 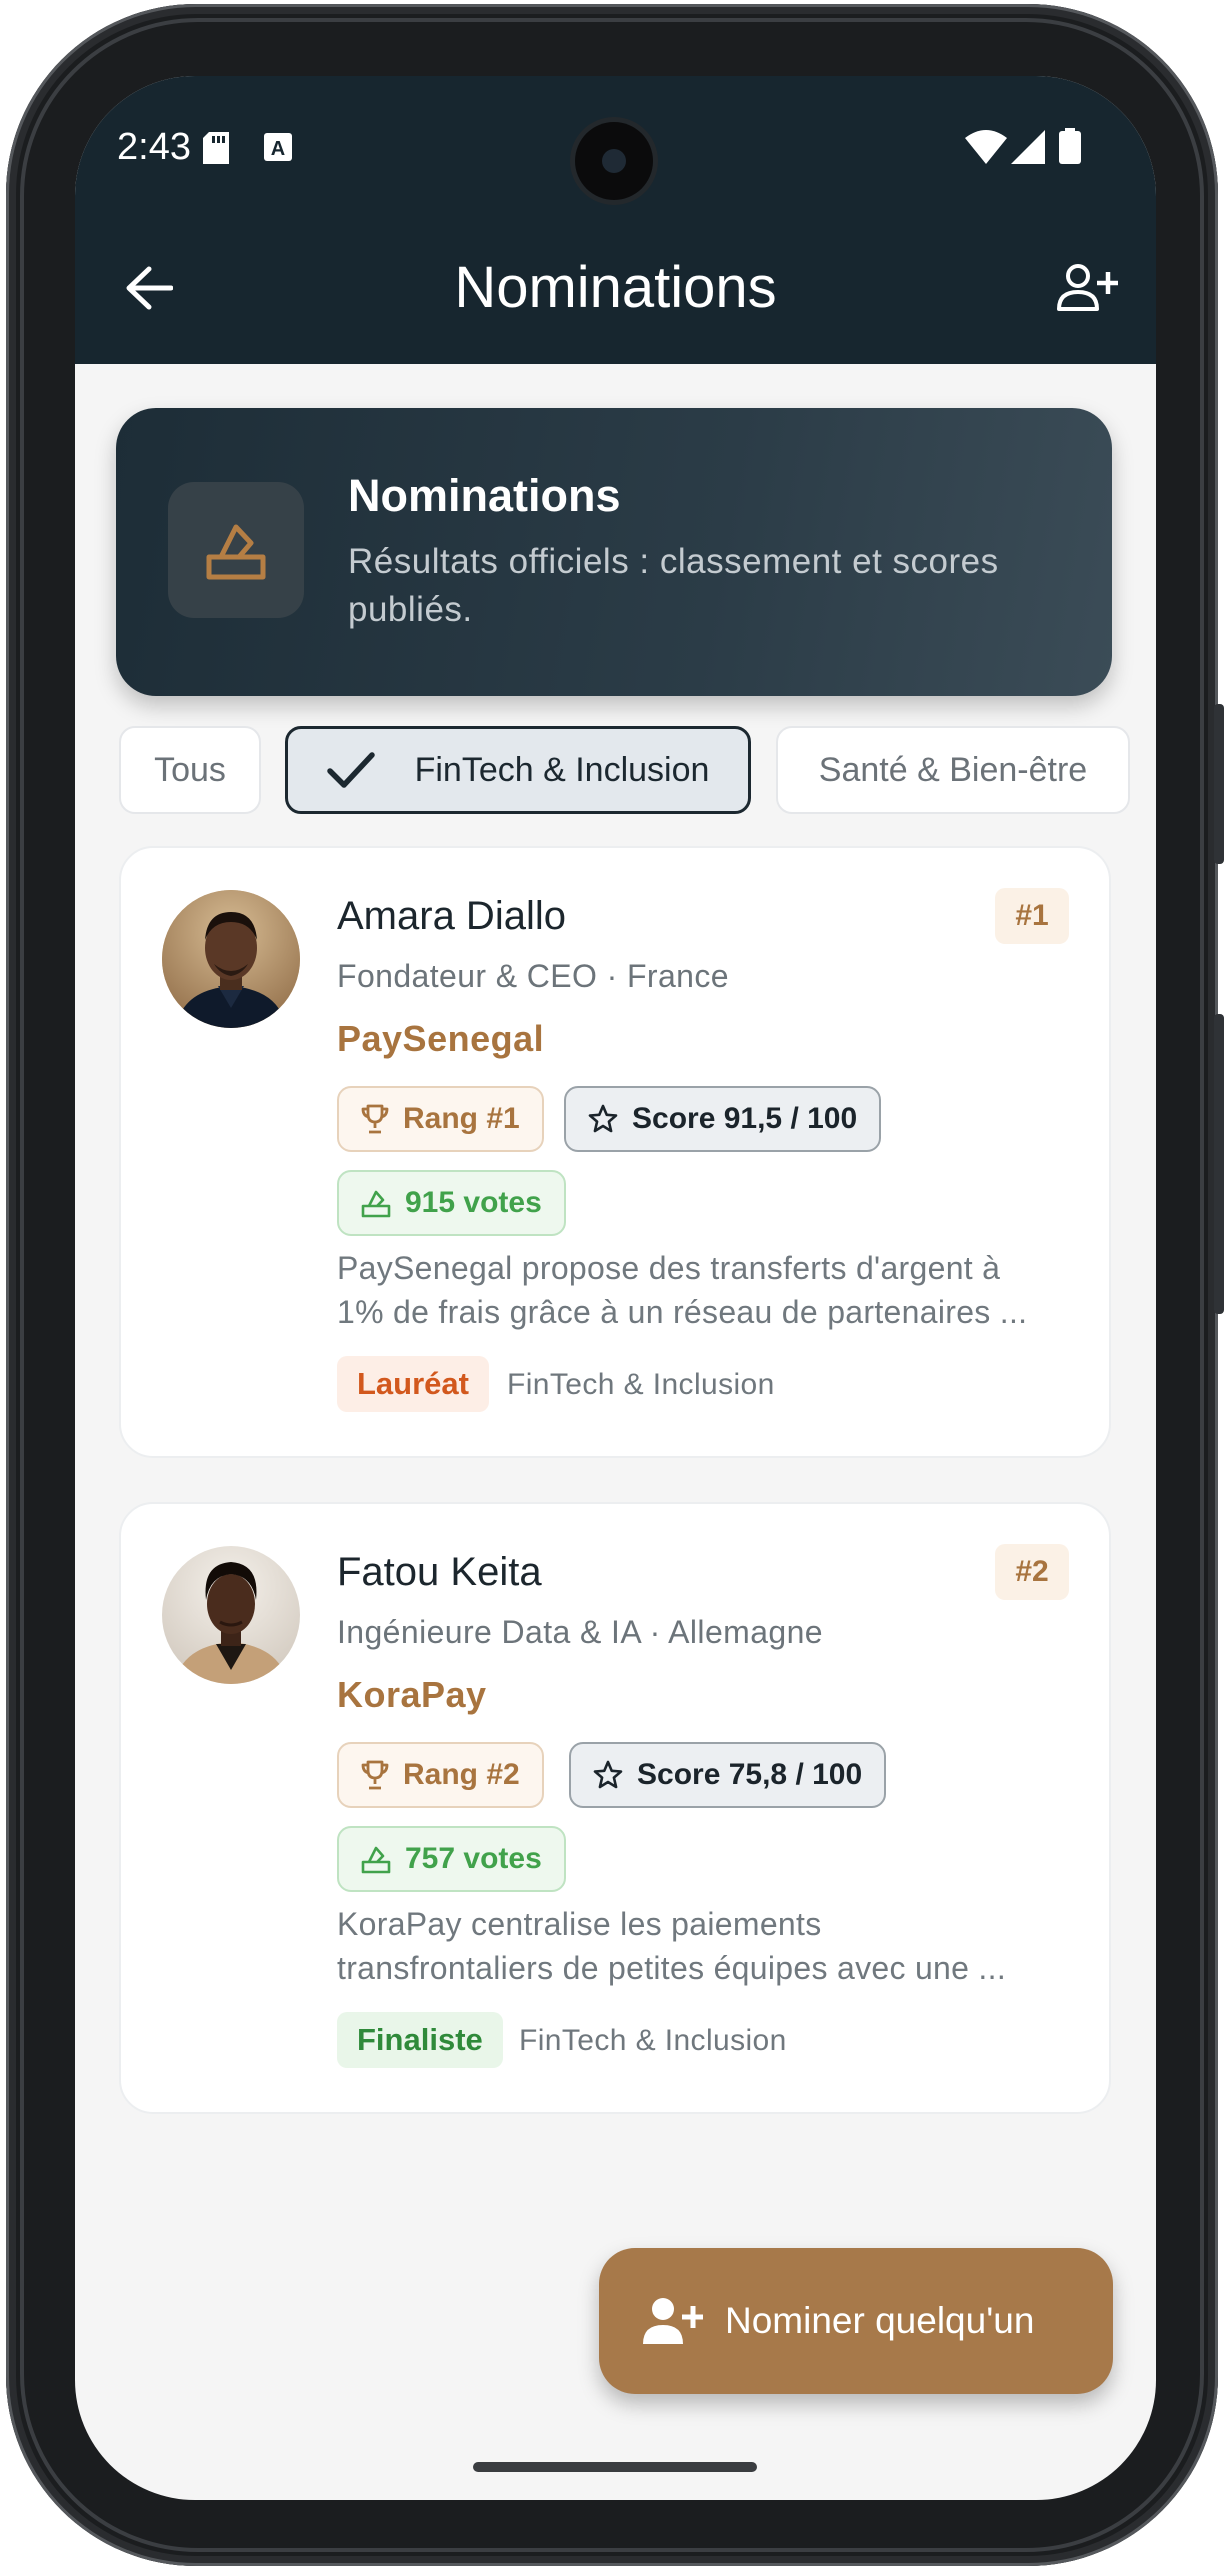 I want to click on status-bar: 2:43 A, so click(x=615, y=146).